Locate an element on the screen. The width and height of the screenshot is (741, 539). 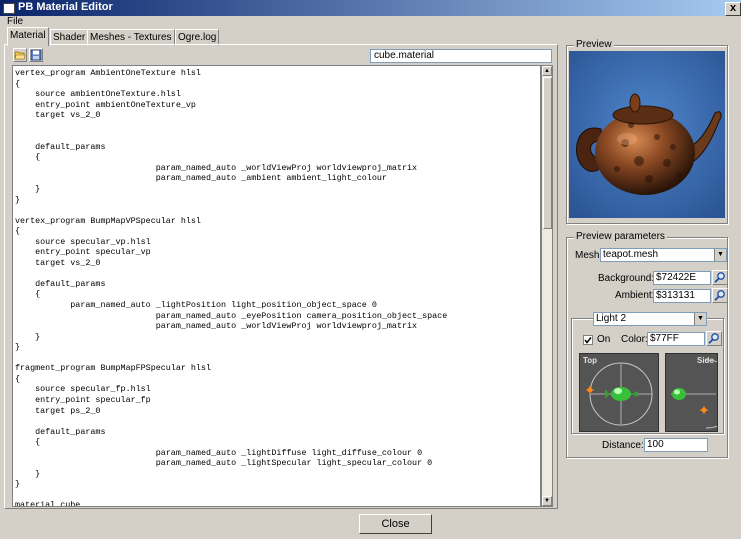
mesh-label: Mesh: is located at coordinates (589, 255).